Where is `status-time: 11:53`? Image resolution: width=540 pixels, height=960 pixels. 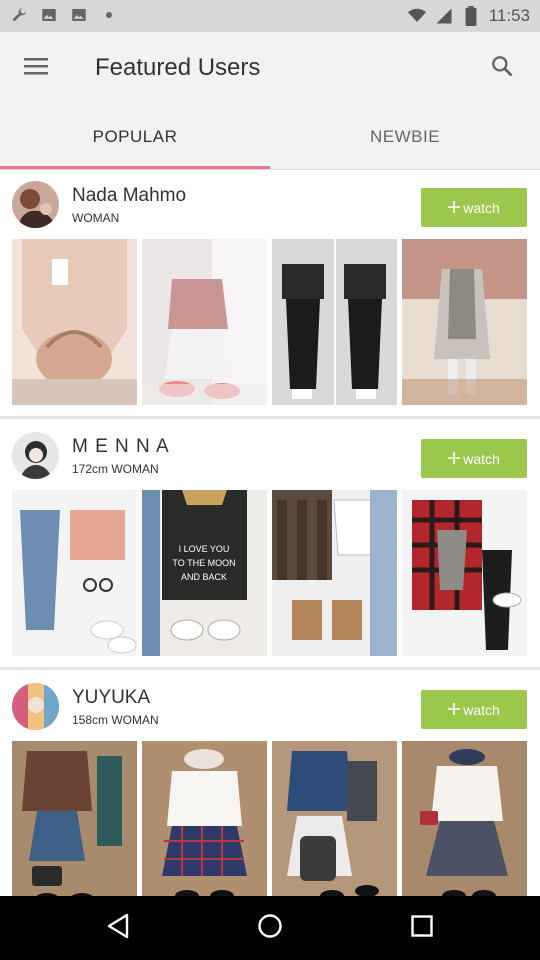 status-time: 11:53 is located at coordinates (509, 15).